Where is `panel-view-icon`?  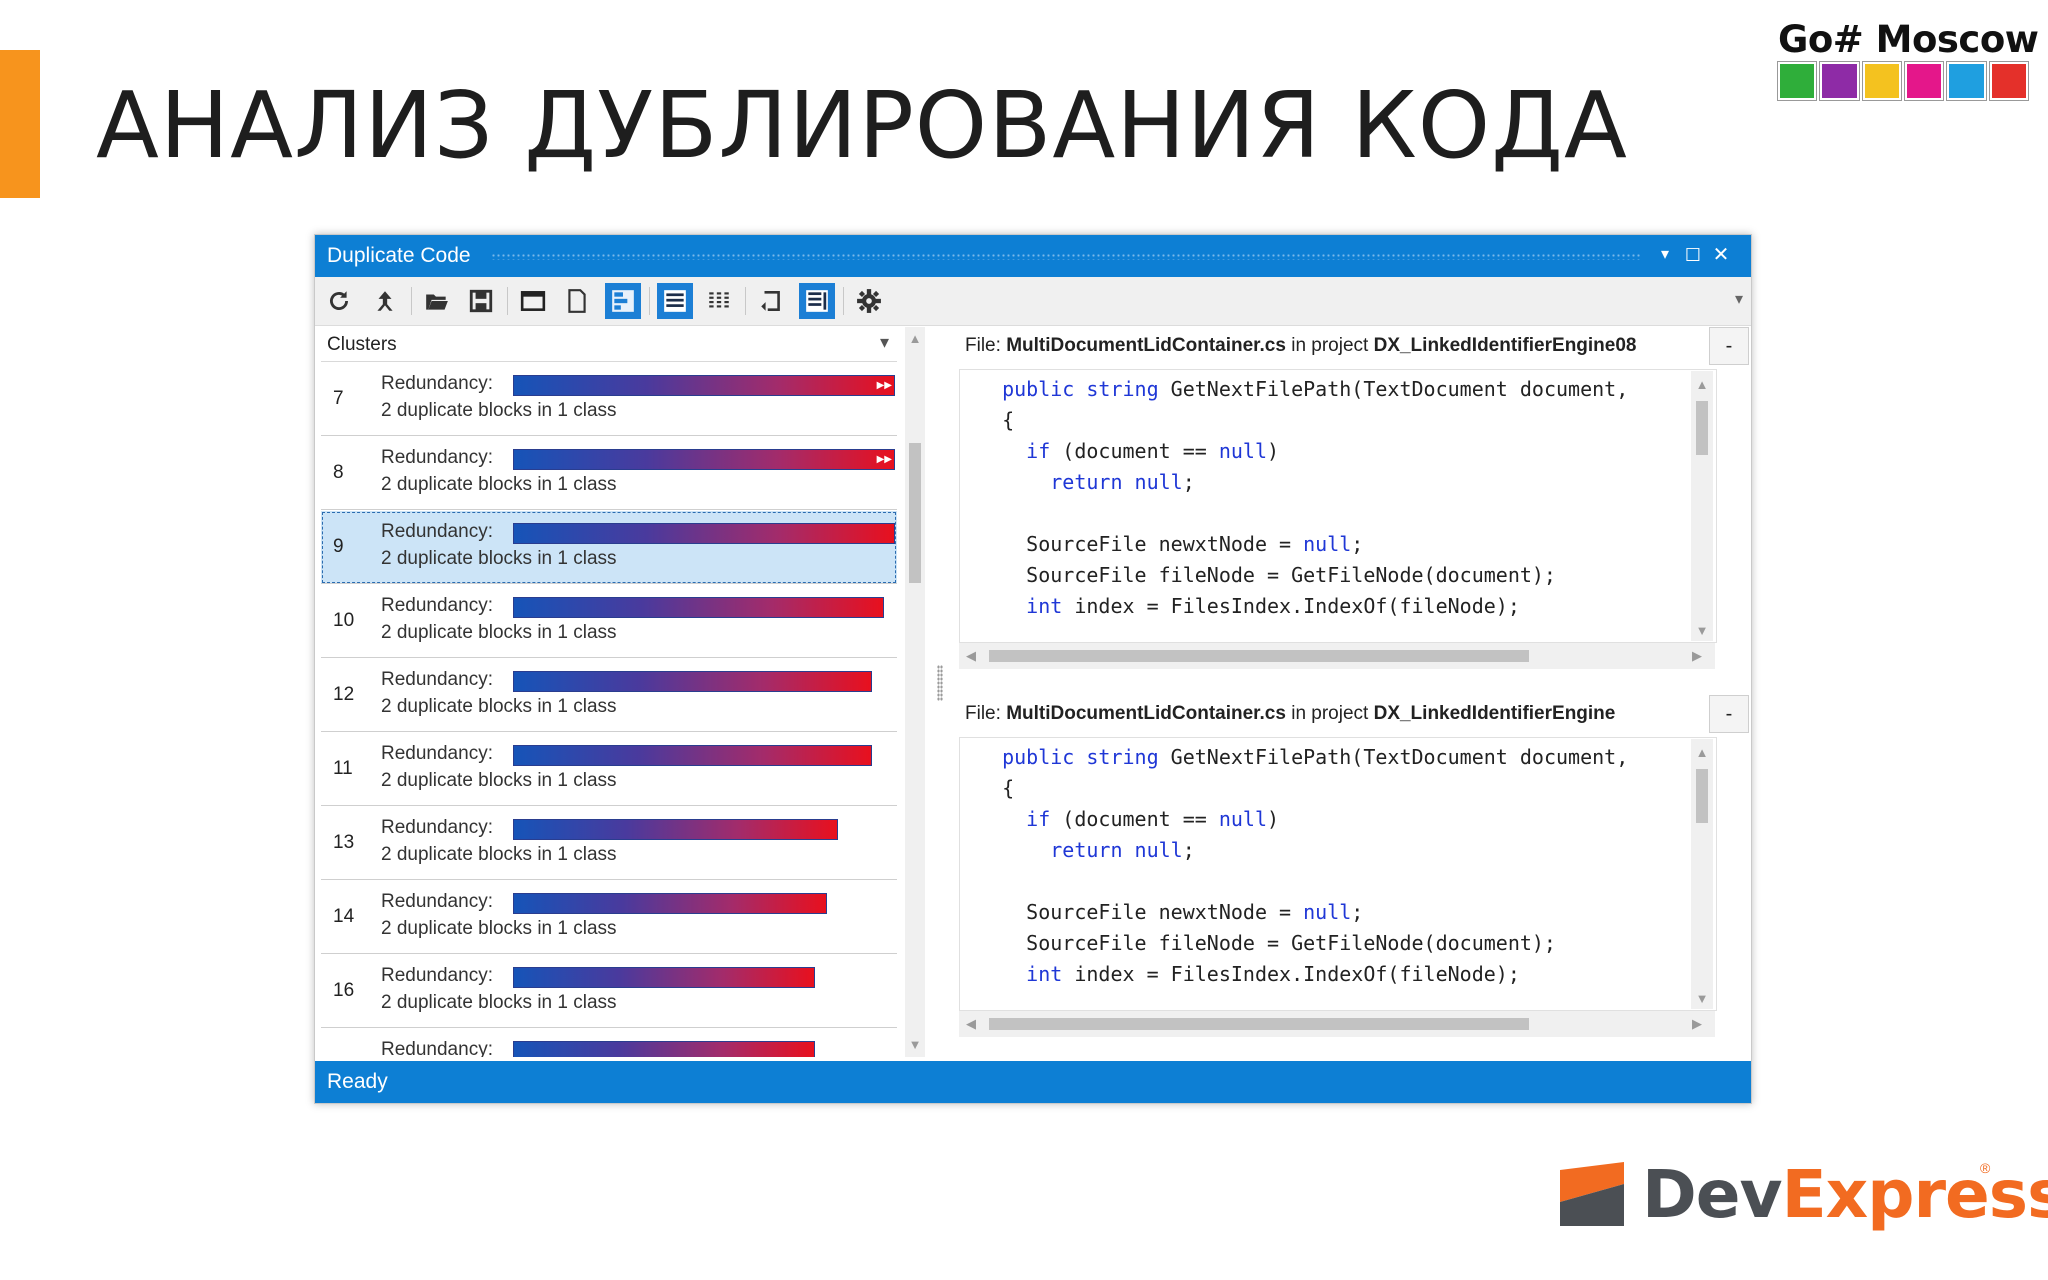
panel-view-icon is located at coordinates (817, 301).